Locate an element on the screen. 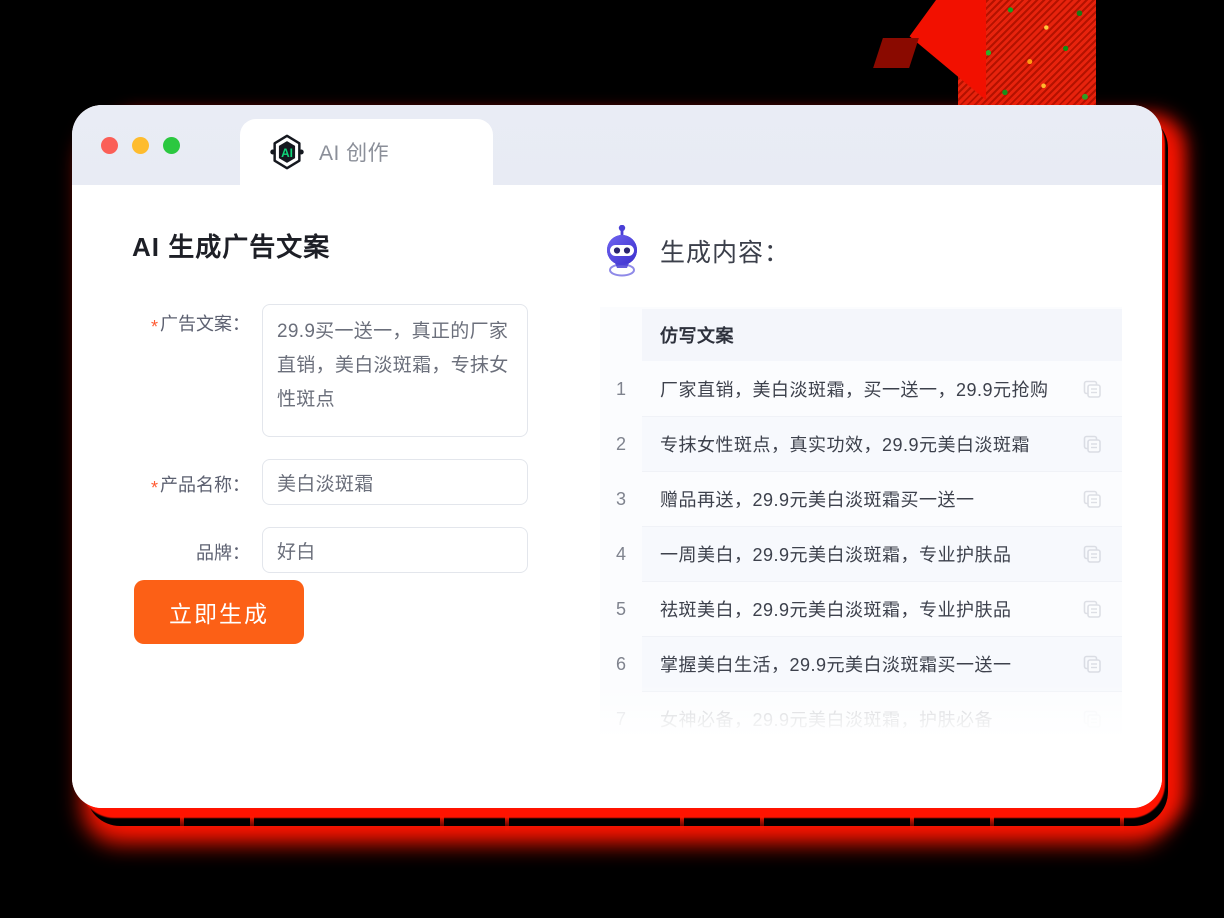  table-row: 5 祛斑美白，29.9元美白淡斑霜，专业护肤品 is located at coordinates (861, 609).